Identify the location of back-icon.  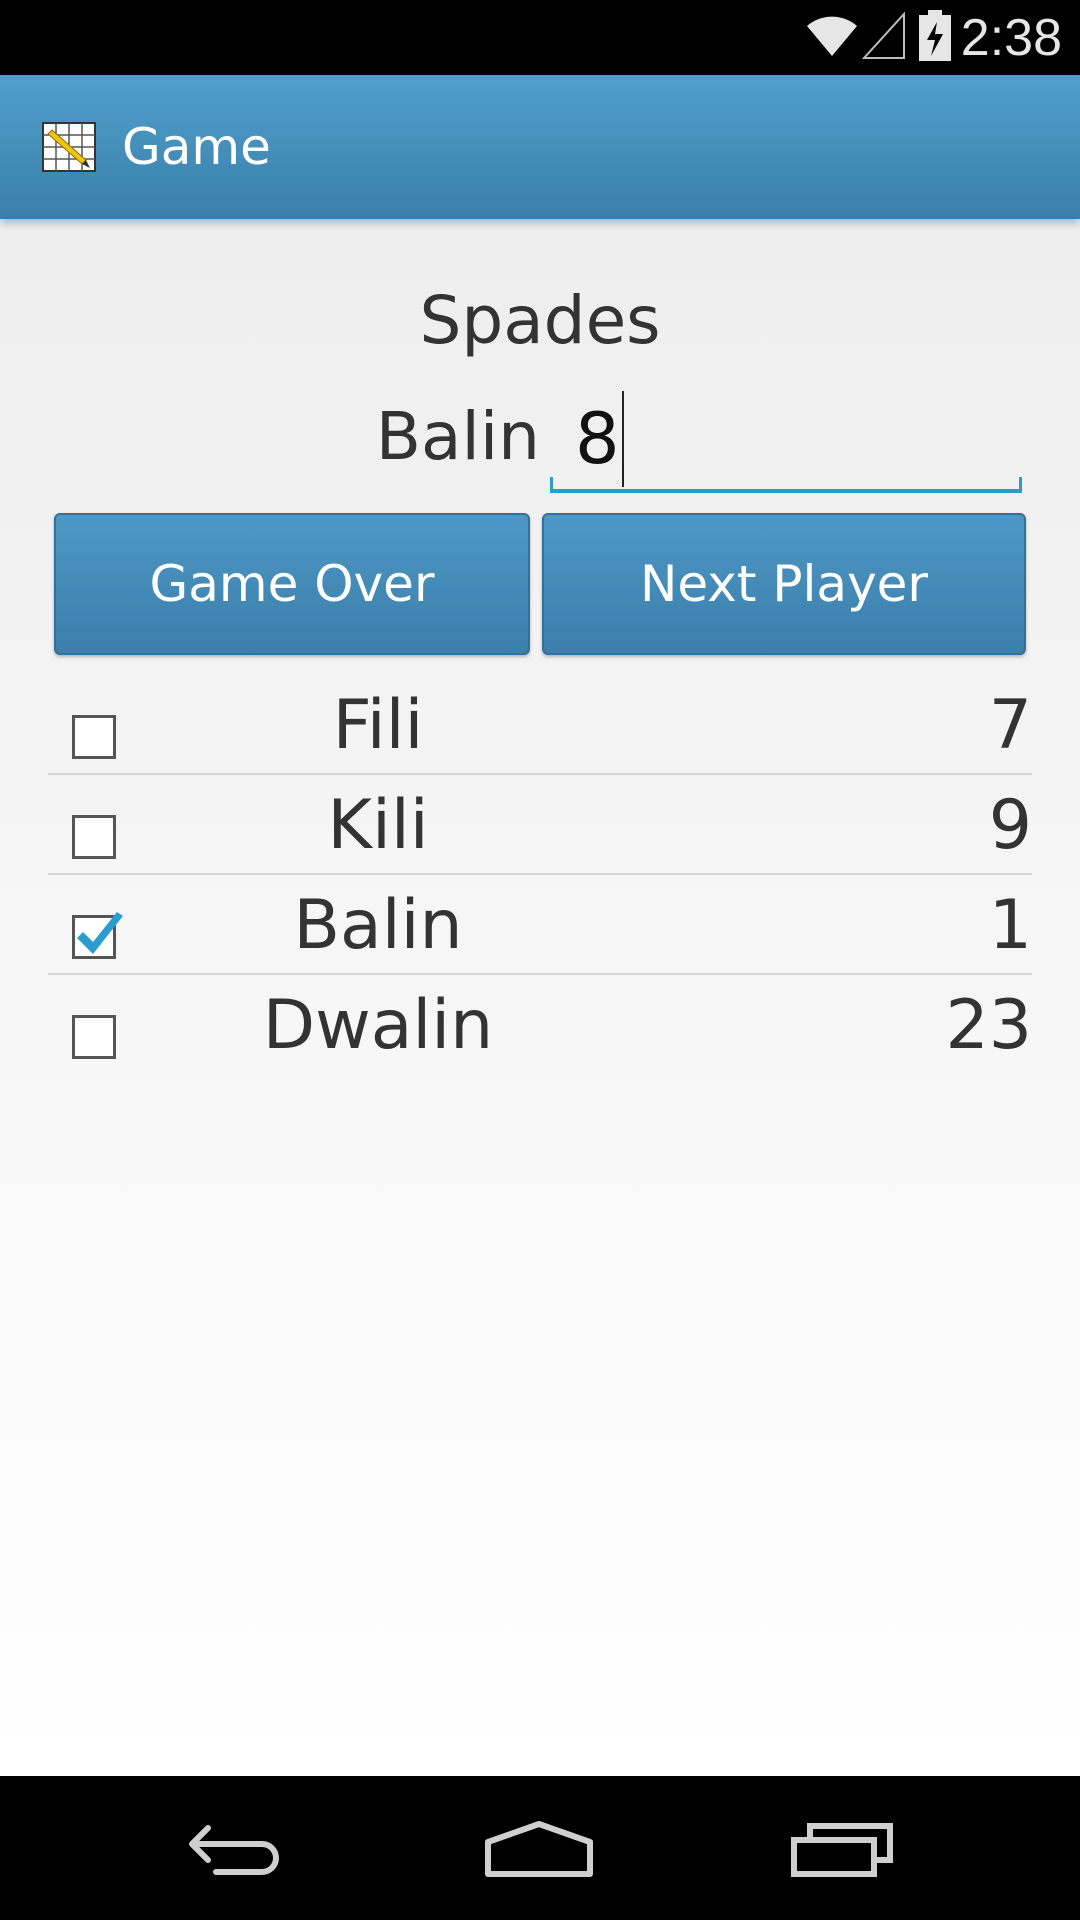
(239, 1849).